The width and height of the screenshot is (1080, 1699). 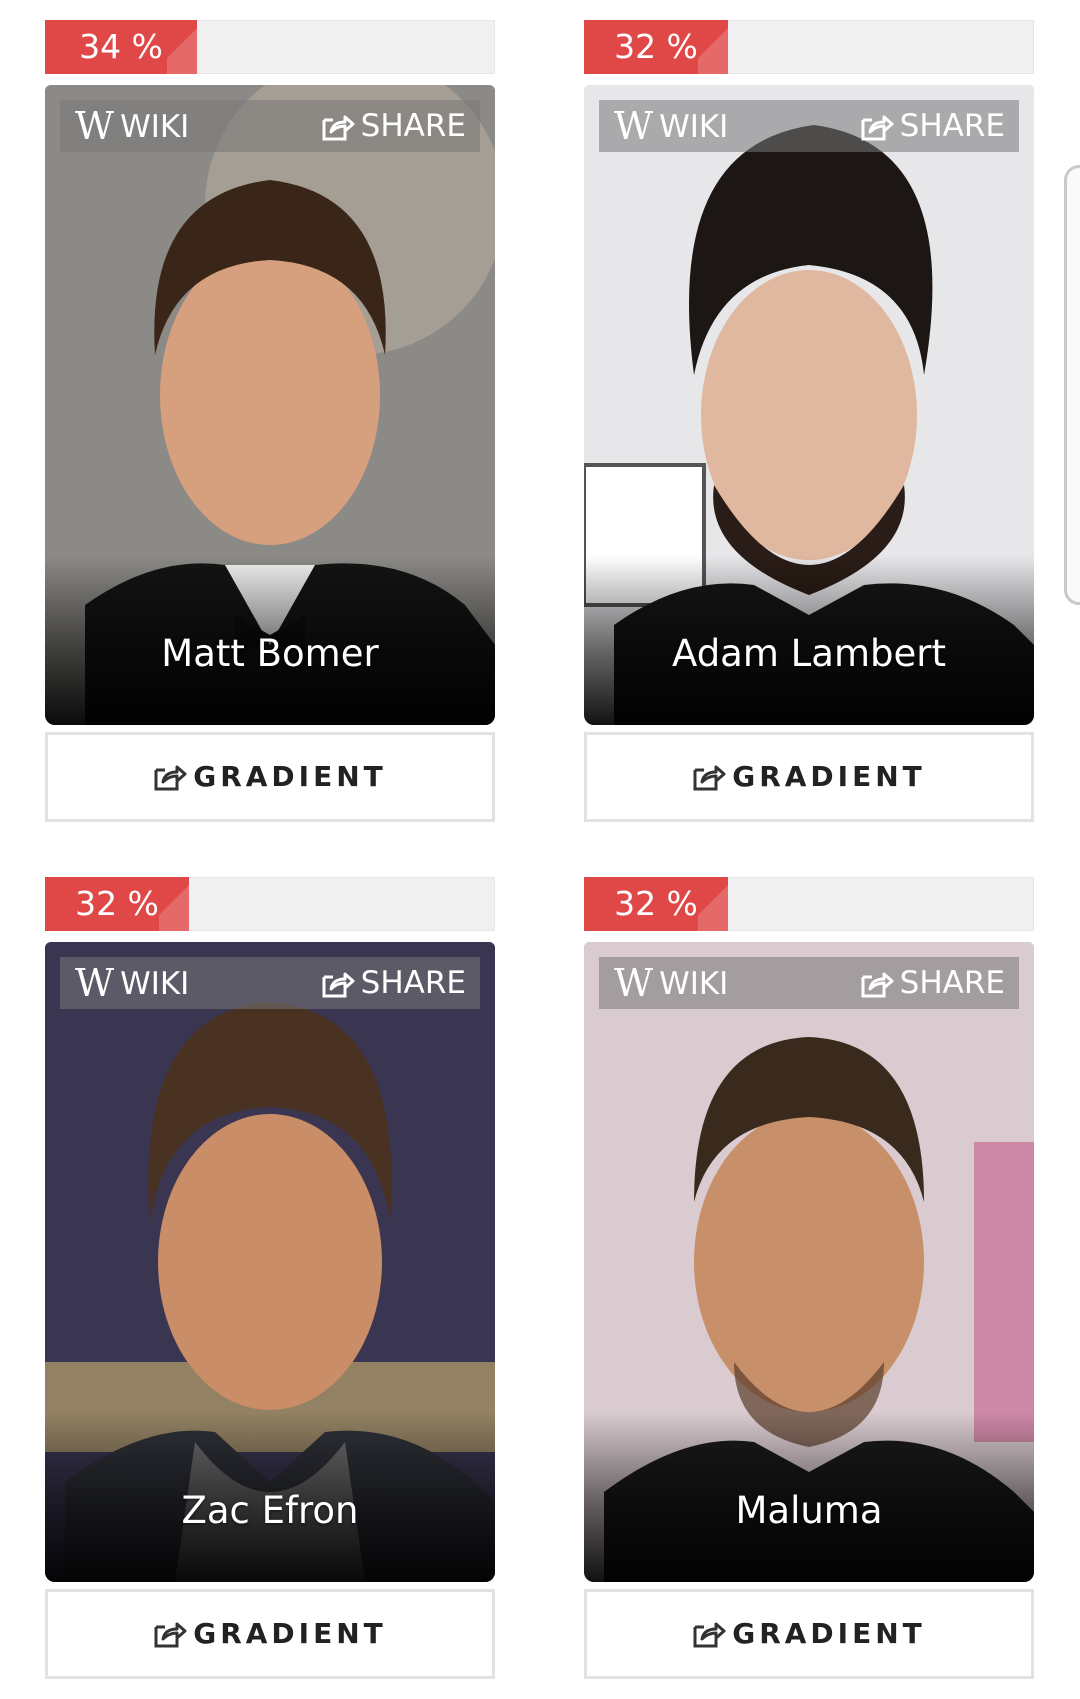 What do you see at coordinates (121, 47) in the screenshot?
I see `match-percent-badge: 34 %` at bounding box center [121, 47].